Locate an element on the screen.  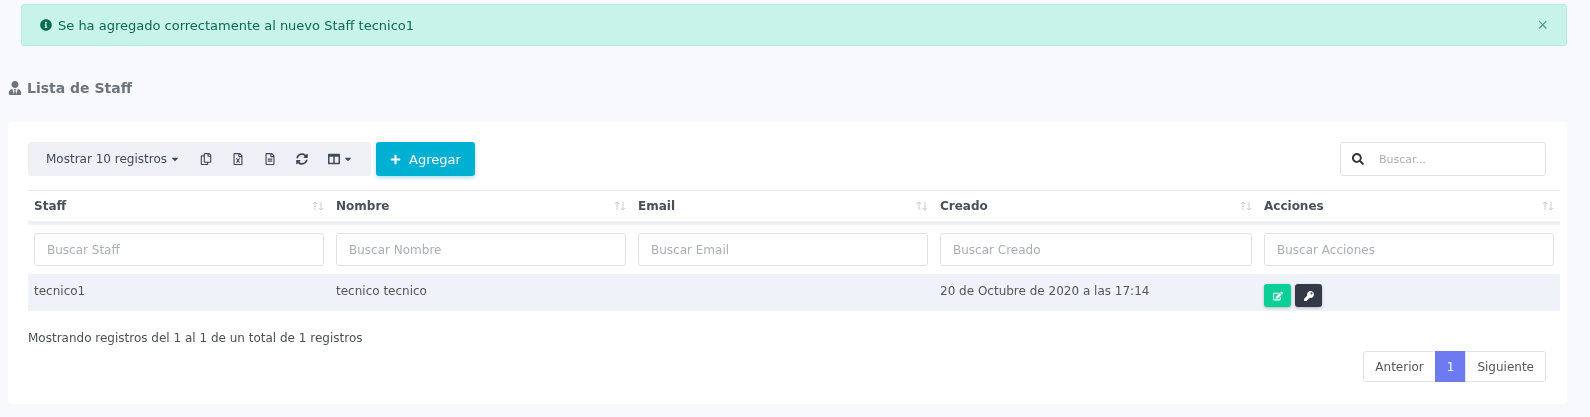
filter-field: Buscar Acciones is located at coordinates (1409, 249).